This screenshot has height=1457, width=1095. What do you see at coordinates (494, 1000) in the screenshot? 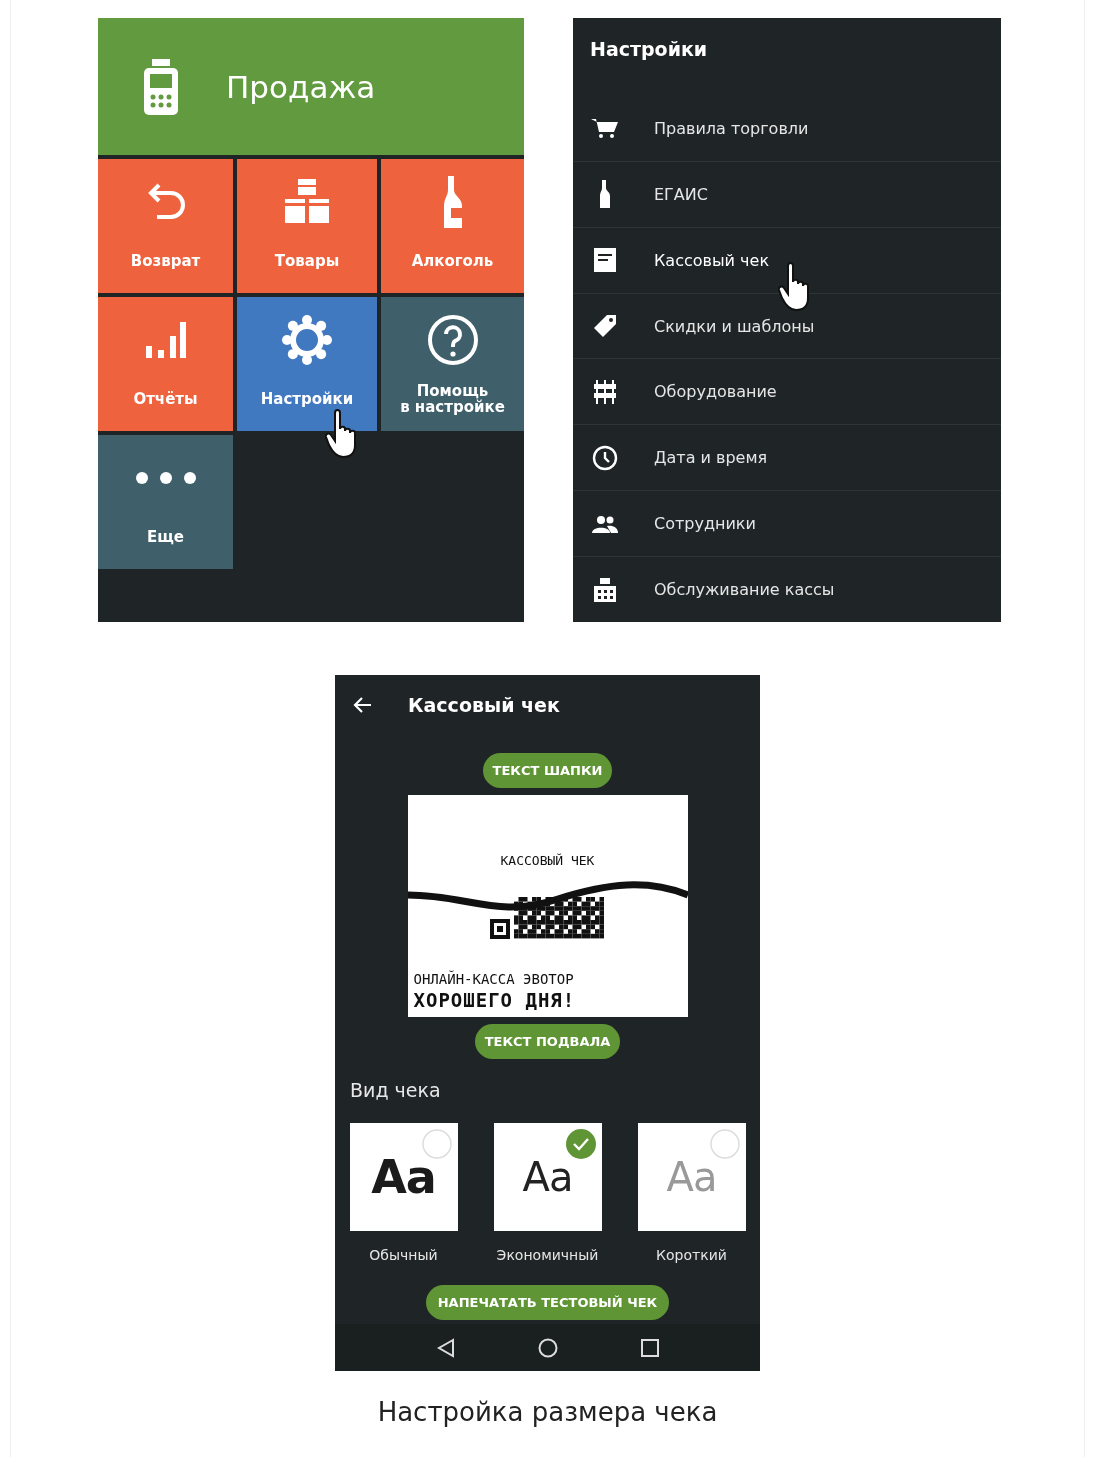
I see `receipt-text: ХОРОШЕГО ДНЯ!` at bounding box center [494, 1000].